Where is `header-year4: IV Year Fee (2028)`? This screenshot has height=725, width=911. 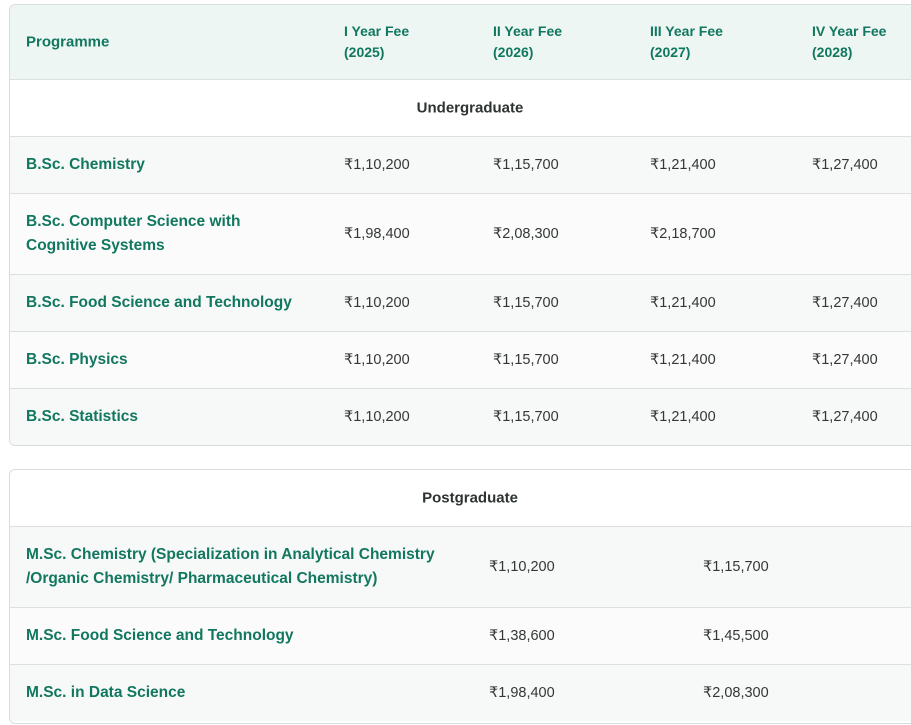 header-year4: IV Year Fee (2028) is located at coordinates (849, 42).